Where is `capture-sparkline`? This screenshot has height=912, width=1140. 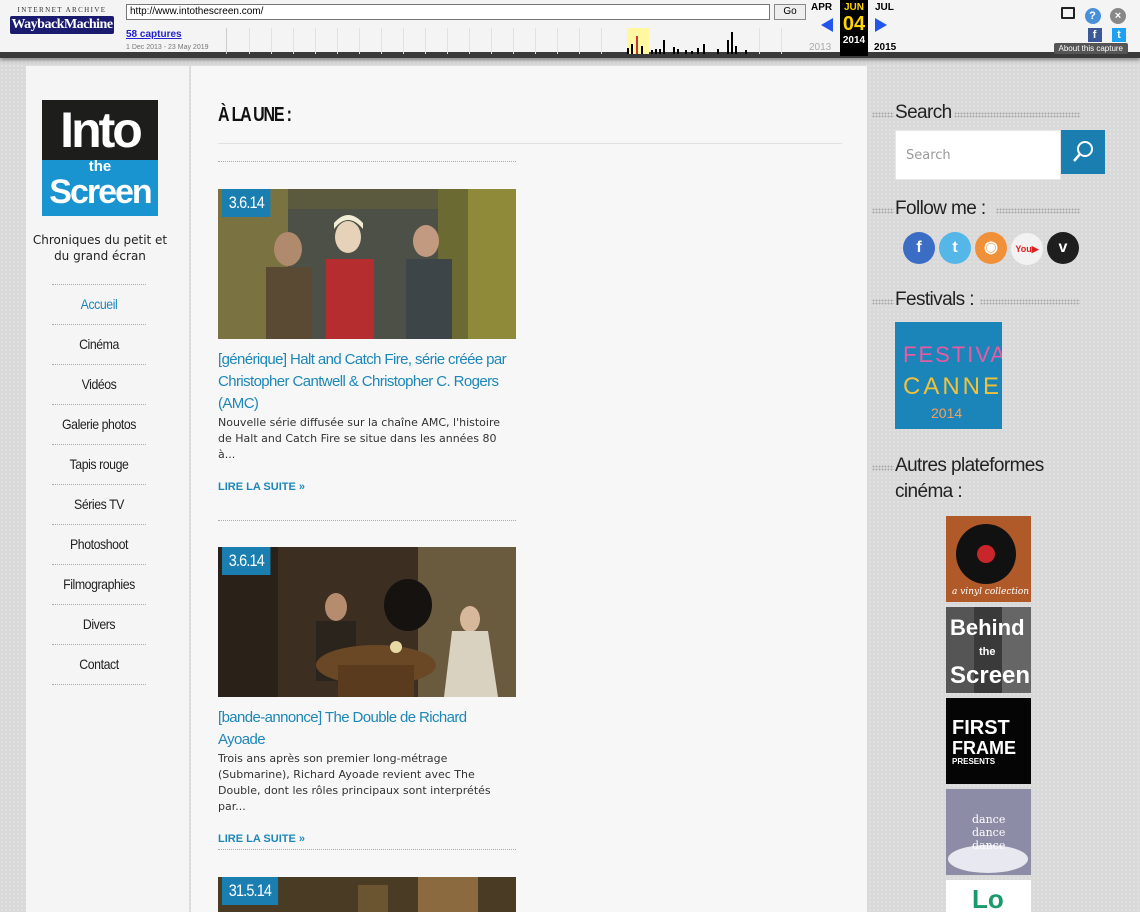 capture-sparkline is located at coordinates (516, 41).